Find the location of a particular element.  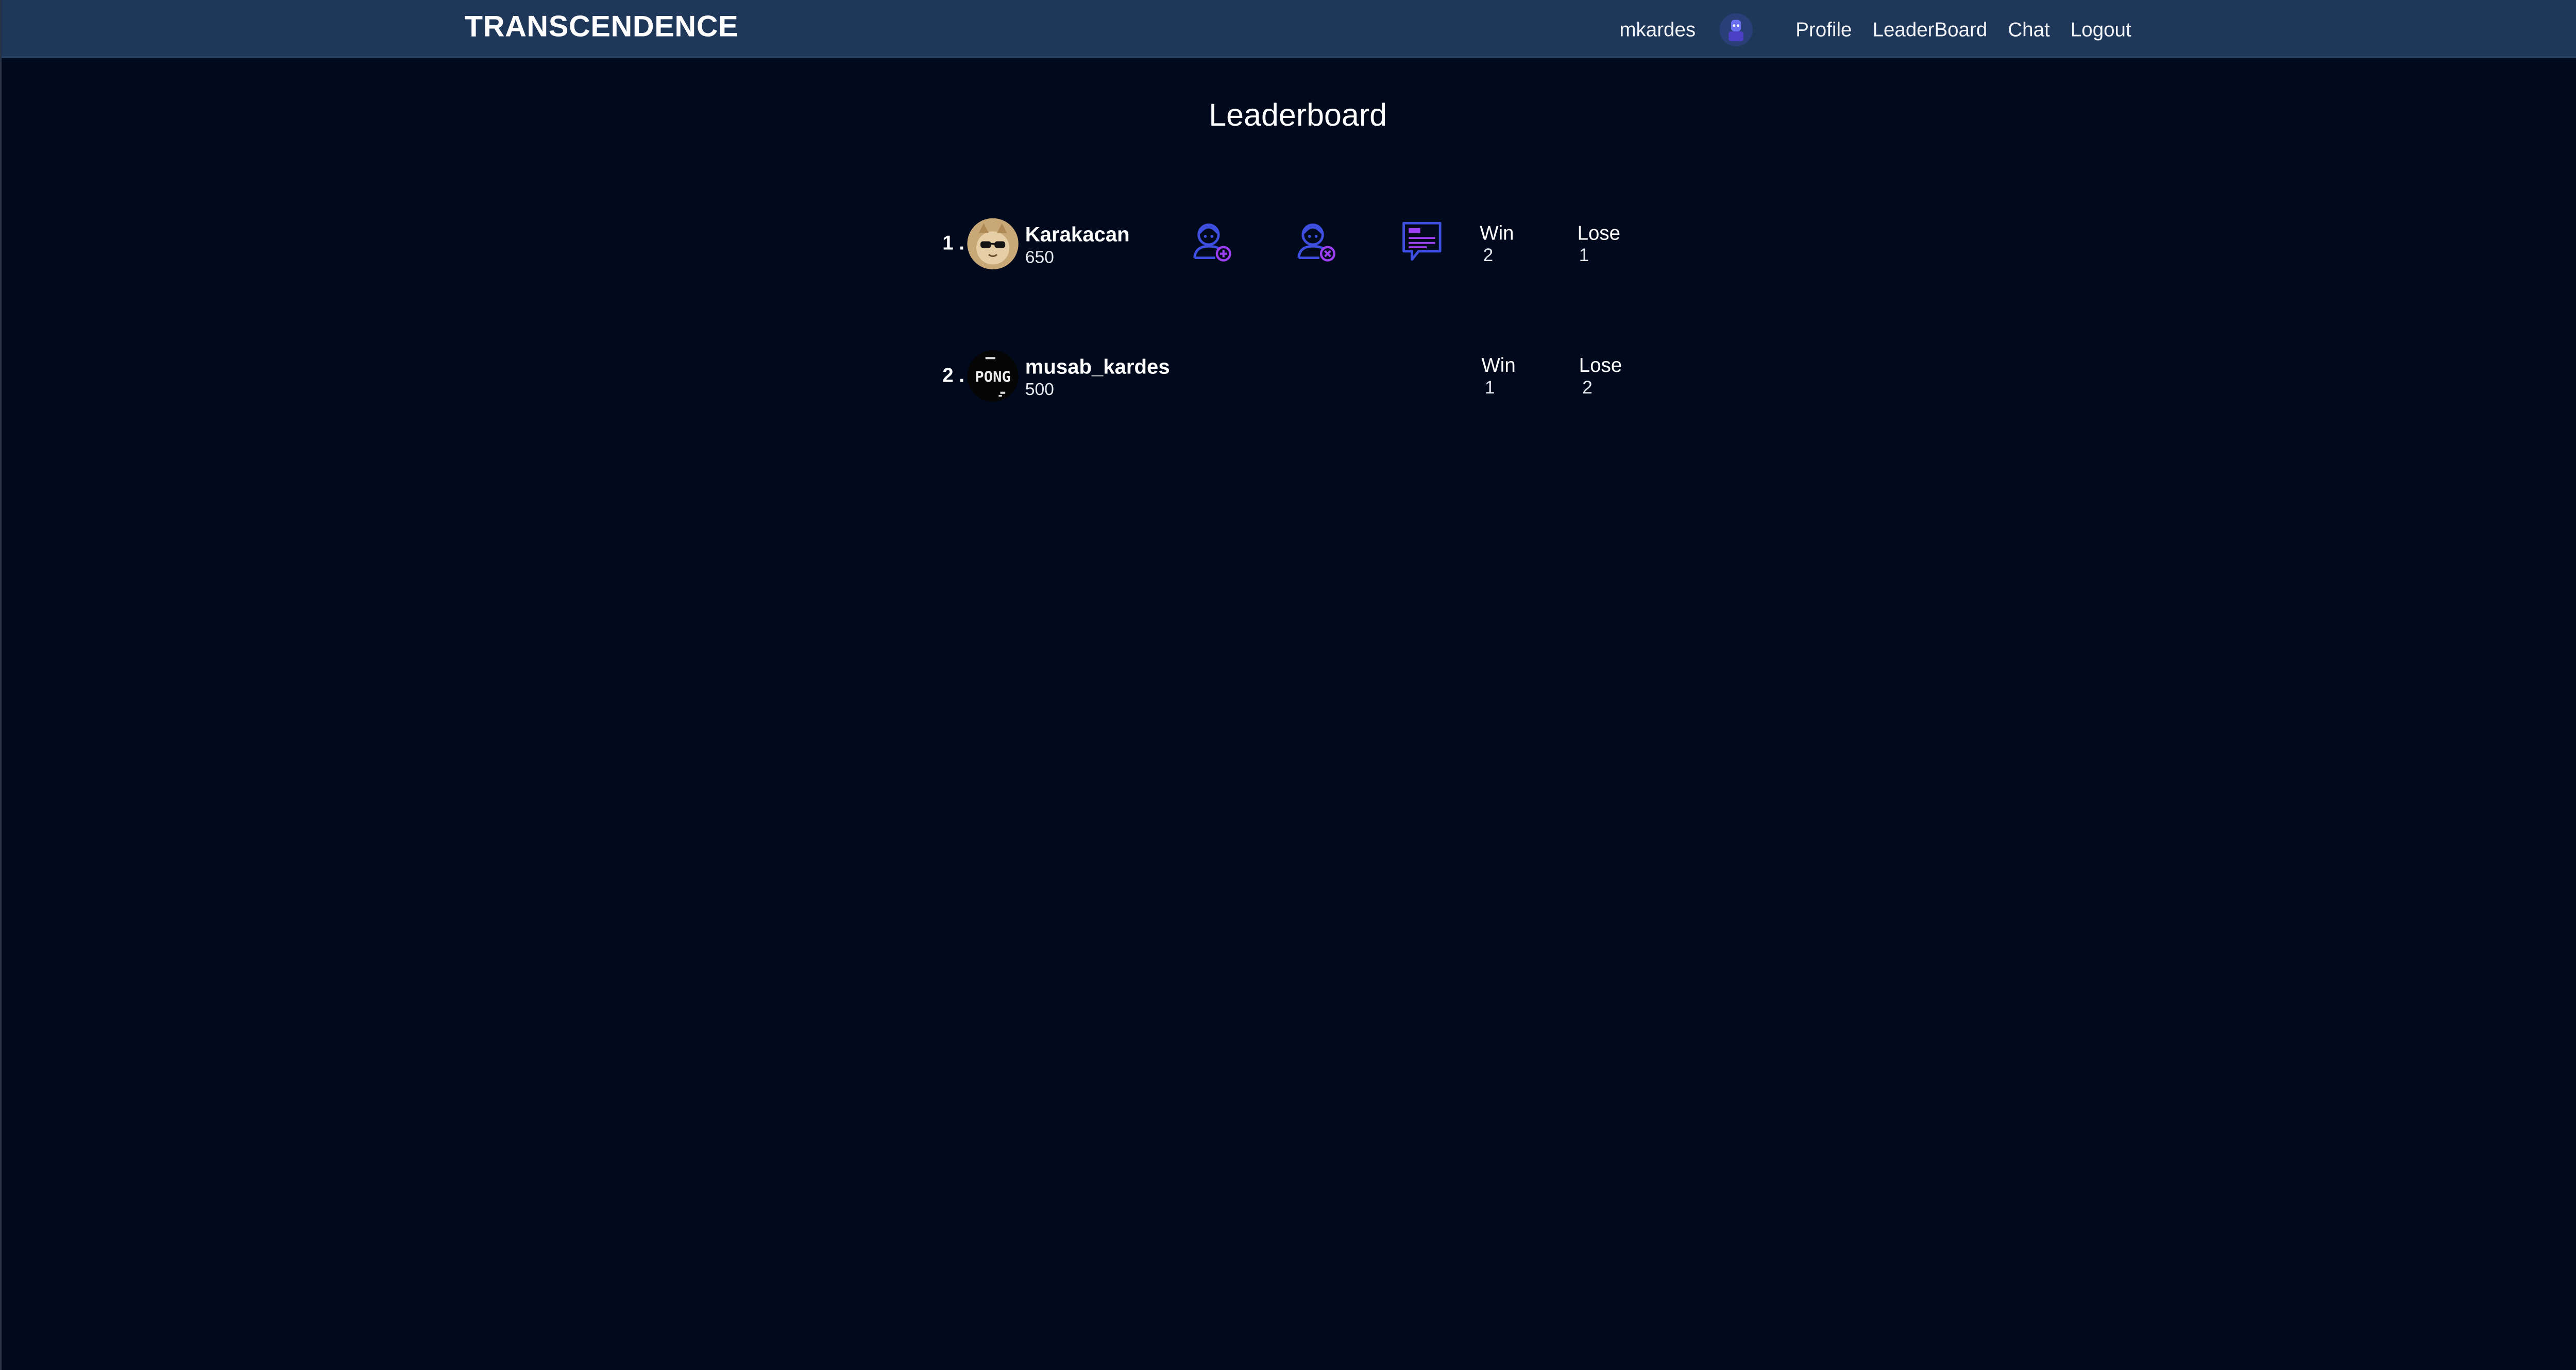

win-count: 2 is located at coordinates (1489, 256).